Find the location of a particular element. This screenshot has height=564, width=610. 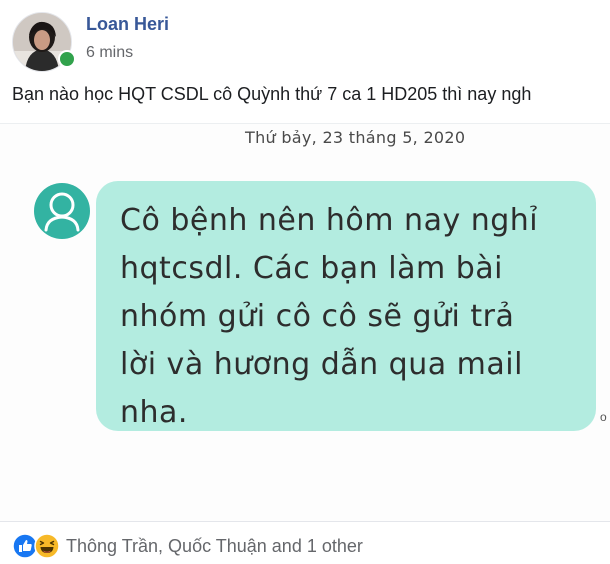

message-line: hqtcsdl. Các bạn làm bài is located at coordinates (311, 268).